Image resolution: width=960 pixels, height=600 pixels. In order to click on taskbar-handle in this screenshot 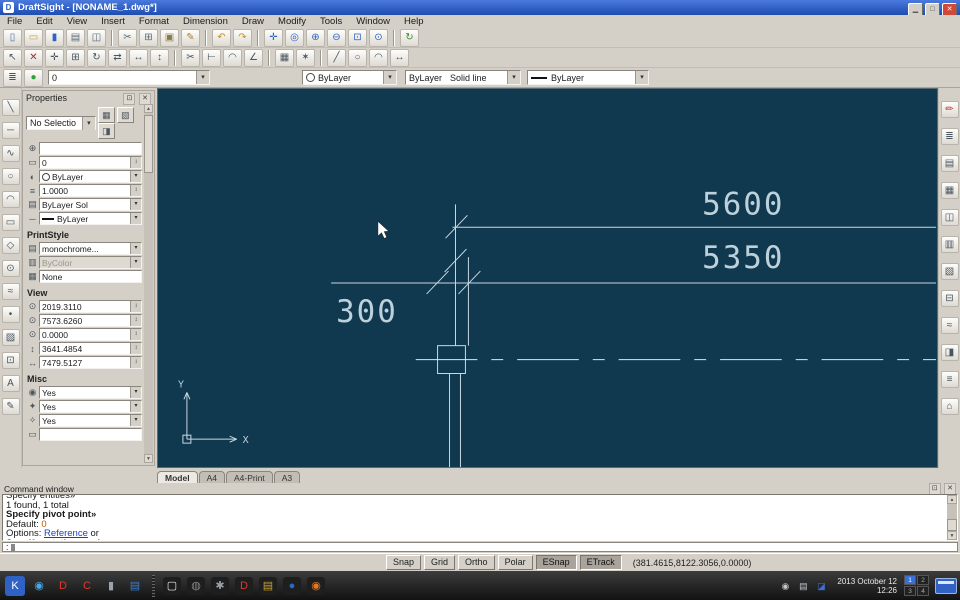, I will do `click(153, 585)`.